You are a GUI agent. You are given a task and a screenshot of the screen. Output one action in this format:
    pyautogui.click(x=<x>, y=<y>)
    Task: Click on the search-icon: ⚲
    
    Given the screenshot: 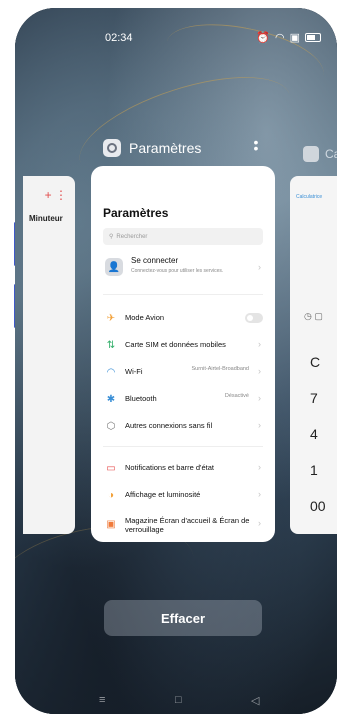 What is the action you would take?
    pyautogui.click(x=111, y=237)
    